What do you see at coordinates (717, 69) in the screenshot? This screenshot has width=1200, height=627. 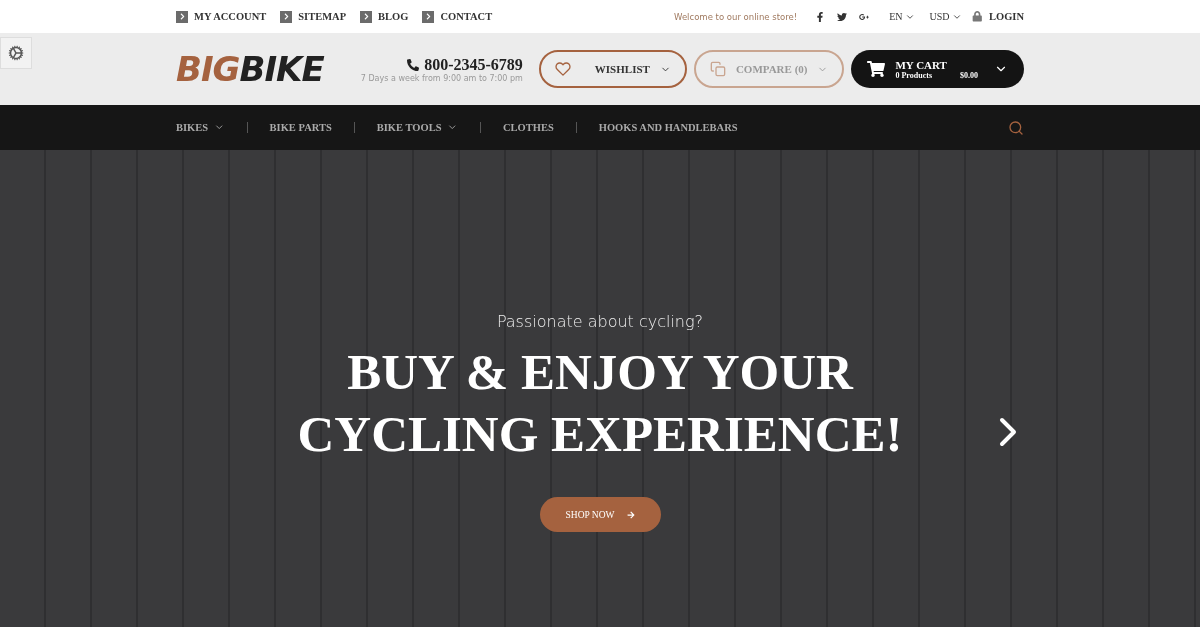 I see `copy-icon` at bounding box center [717, 69].